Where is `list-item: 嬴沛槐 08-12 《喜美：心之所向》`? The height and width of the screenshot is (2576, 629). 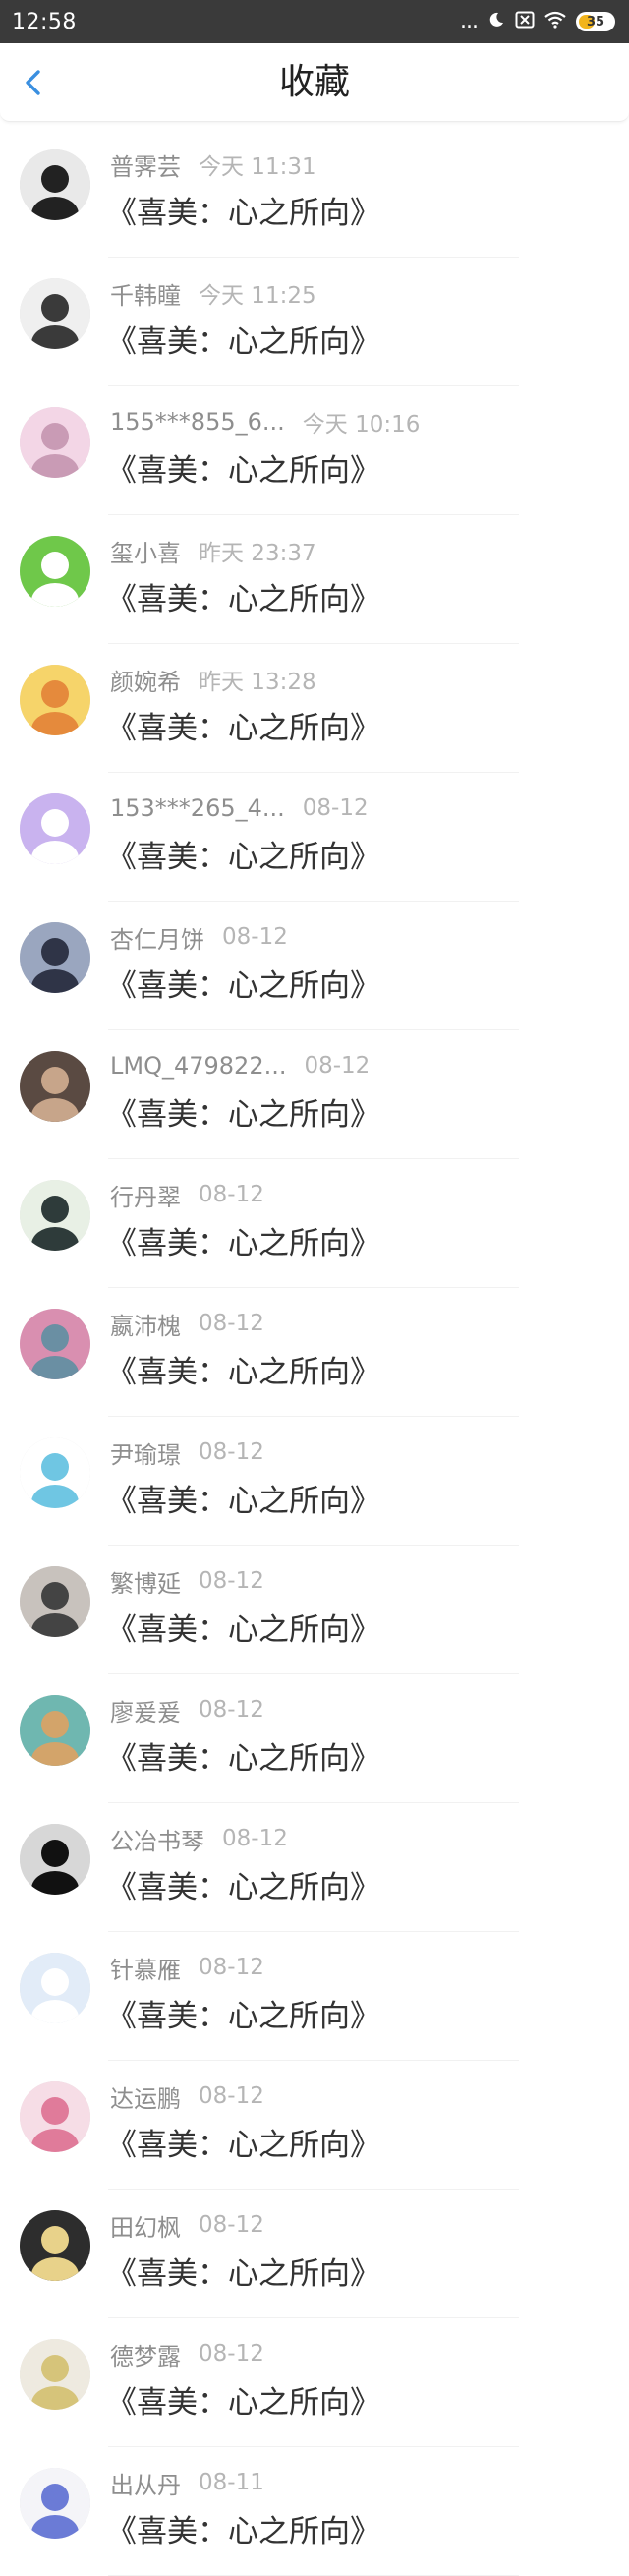
list-item: 嬴沛槐 08-12 《喜美：心之所向》 is located at coordinates (314, 1352).